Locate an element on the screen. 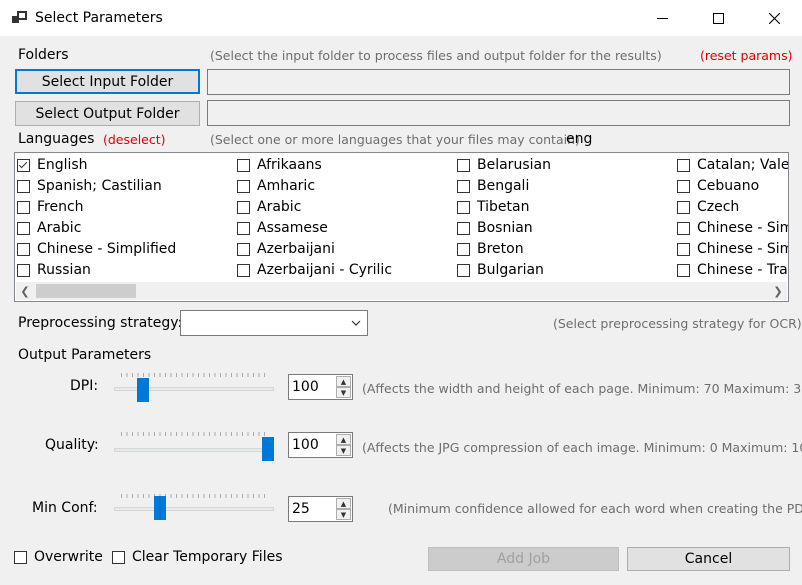 The width and height of the screenshot is (802, 585). deselect-link: (deselect) is located at coordinates (134, 139).